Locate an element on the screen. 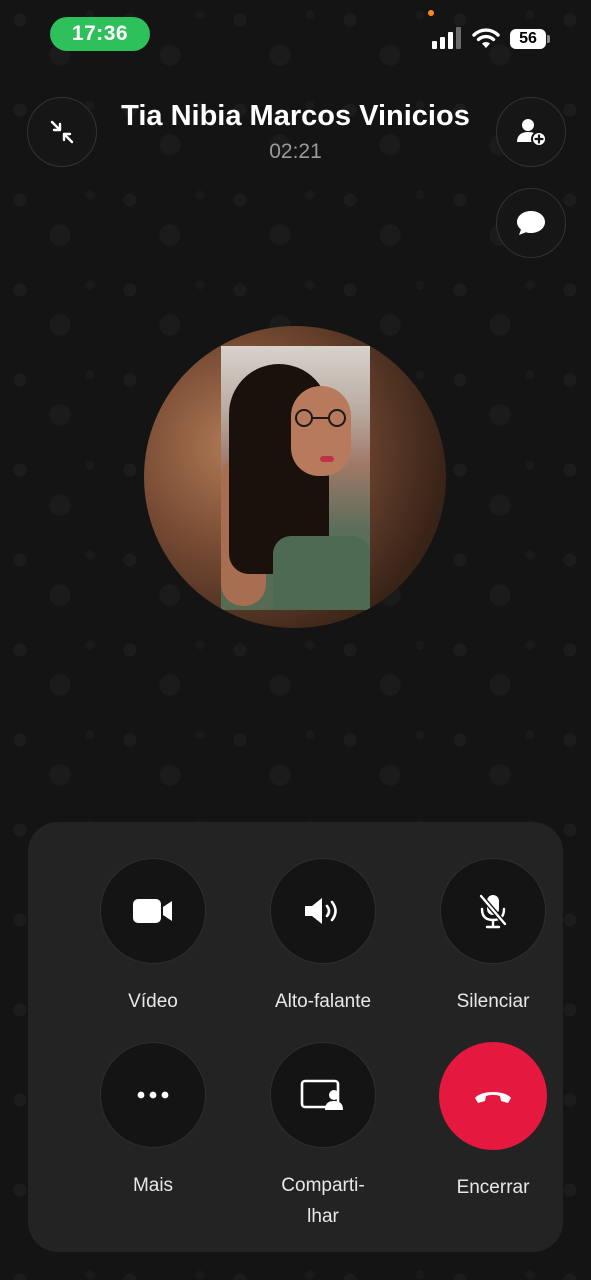 The width and height of the screenshot is (591, 1280). more-control: Mais is located at coordinates (153, 1121).